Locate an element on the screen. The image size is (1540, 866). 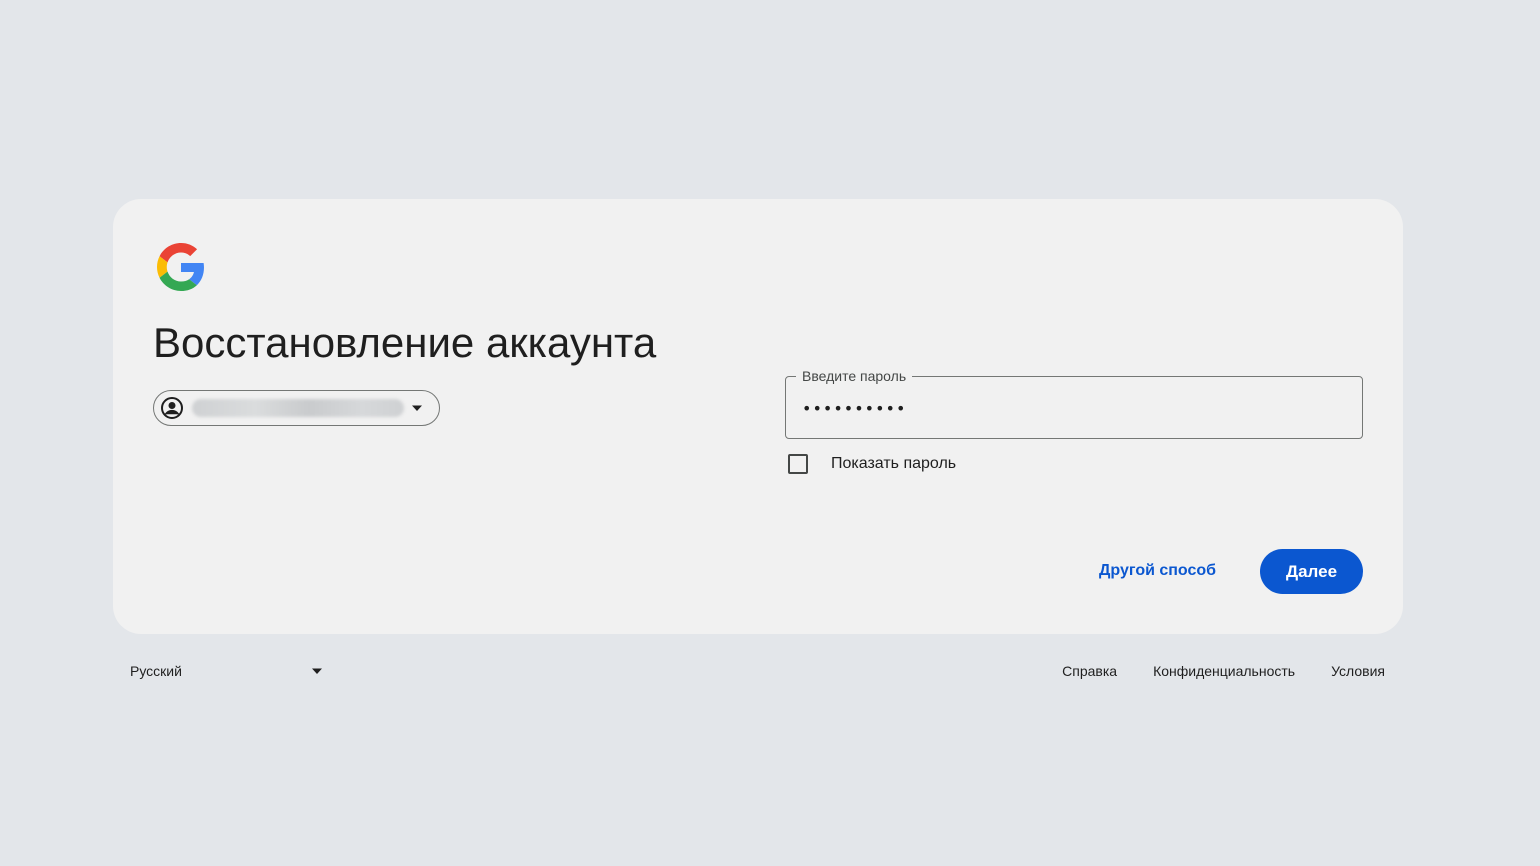
account-email is located at coordinates (298, 408).